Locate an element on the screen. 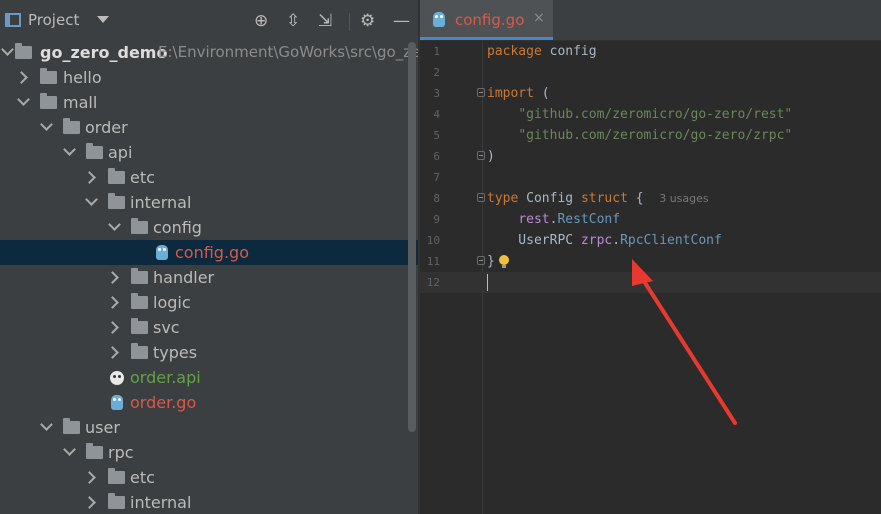 The width and height of the screenshot is (881, 514). code-text: UserRPC zrpc.RpcClientConf is located at coordinates (604, 240).